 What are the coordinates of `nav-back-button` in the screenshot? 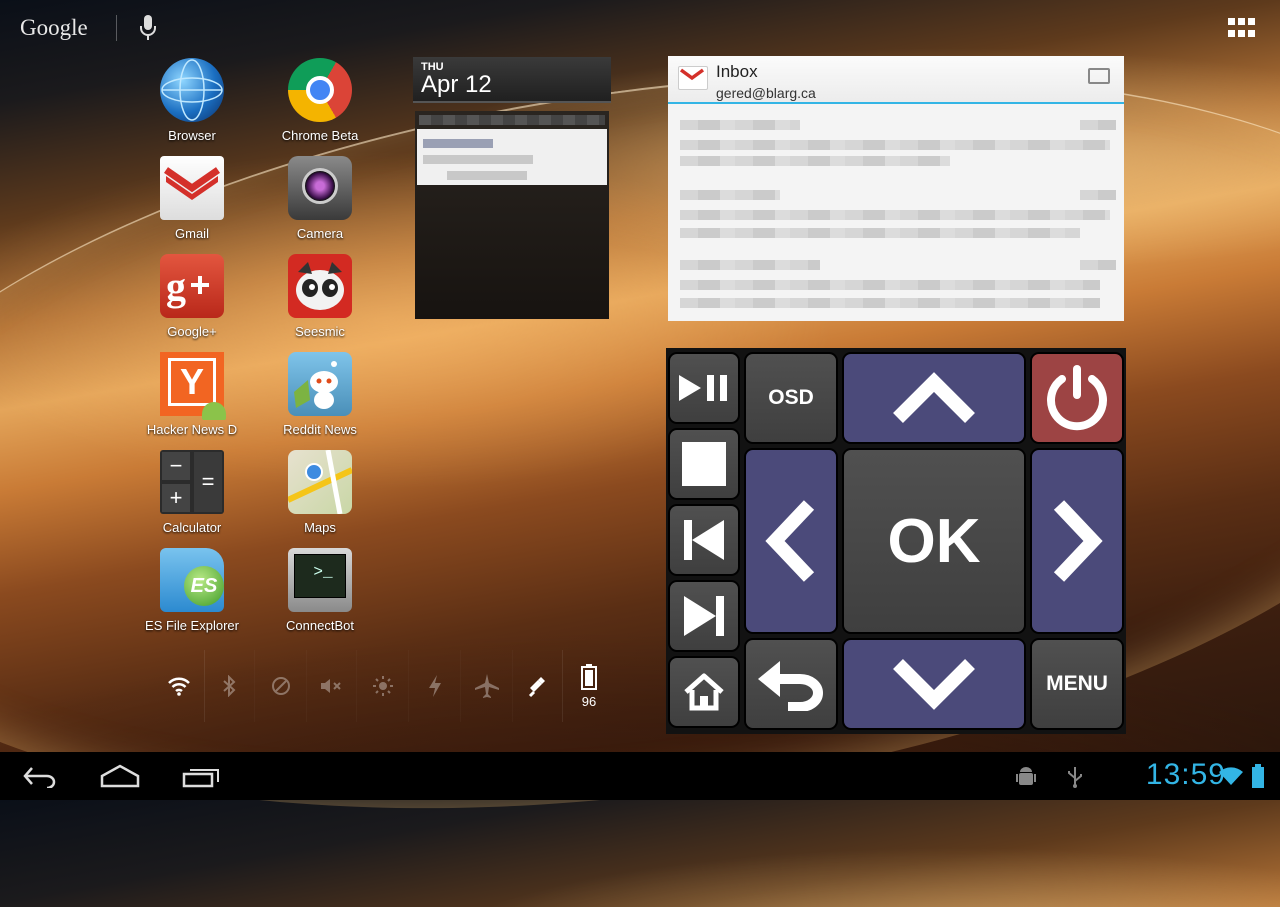 It's located at (40, 778).